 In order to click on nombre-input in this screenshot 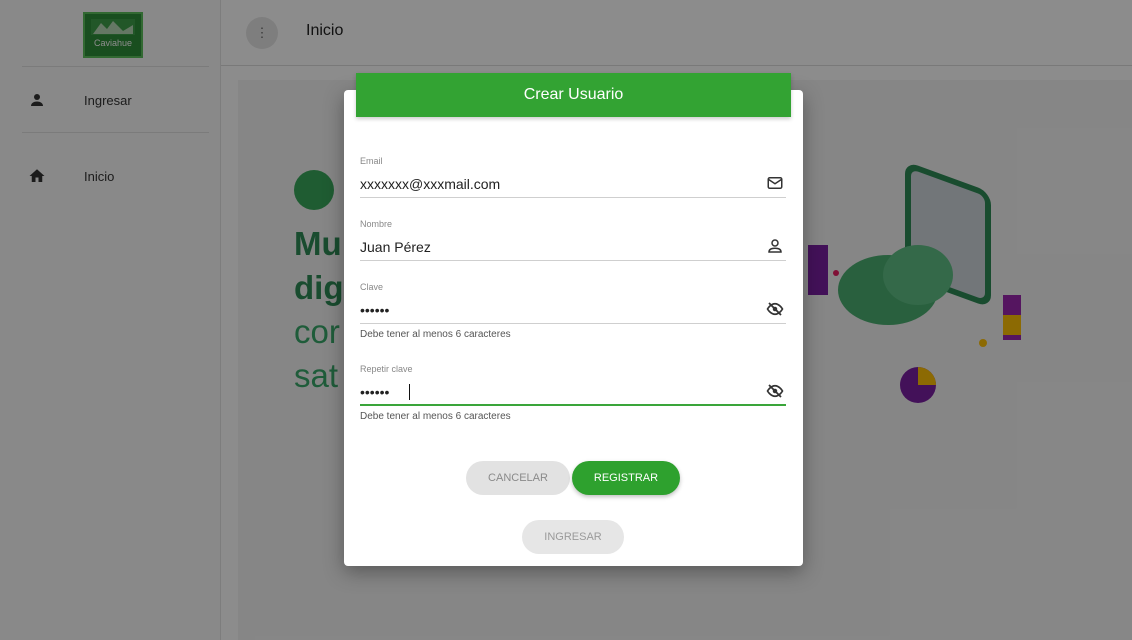, I will do `click(550, 247)`.